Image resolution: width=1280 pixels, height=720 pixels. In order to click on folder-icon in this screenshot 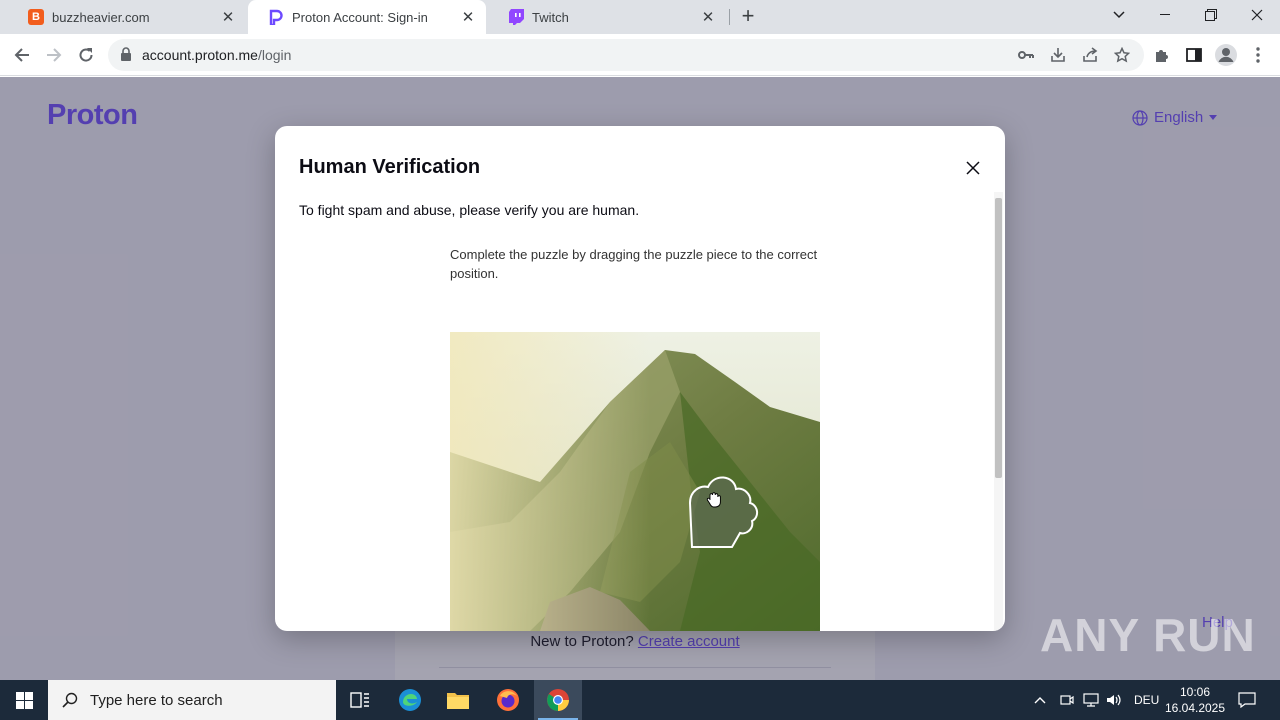, I will do `click(458, 701)`.